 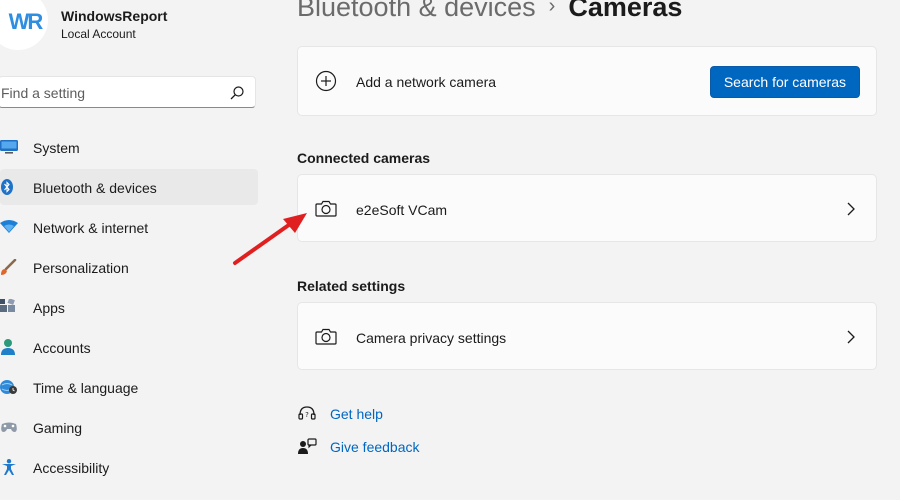 I want to click on sidebar-item-gaming: Gaming, so click(x=129, y=427).